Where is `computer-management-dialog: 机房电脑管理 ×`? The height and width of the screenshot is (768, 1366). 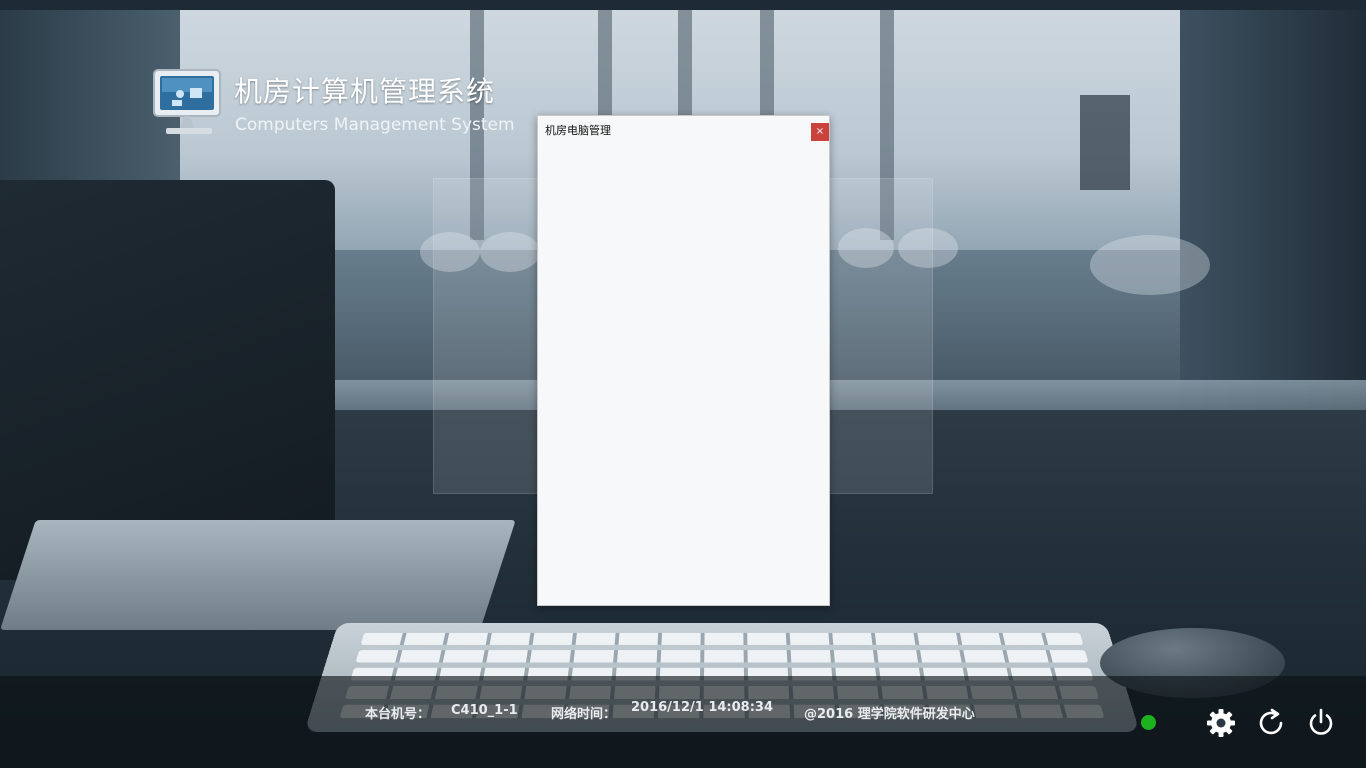
computer-management-dialog: 机房电脑管理 × is located at coordinates (683, 360).